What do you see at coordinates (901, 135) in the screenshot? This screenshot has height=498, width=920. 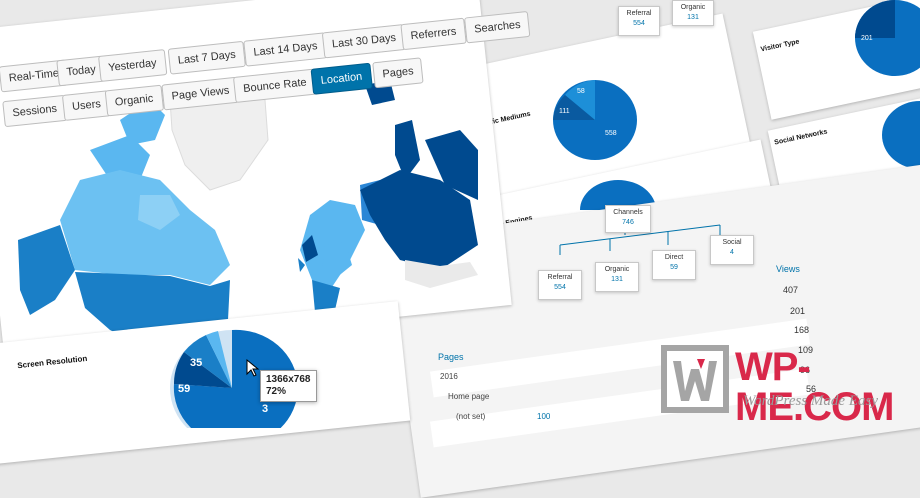 I see `social-networks-pie` at bounding box center [901, 135].